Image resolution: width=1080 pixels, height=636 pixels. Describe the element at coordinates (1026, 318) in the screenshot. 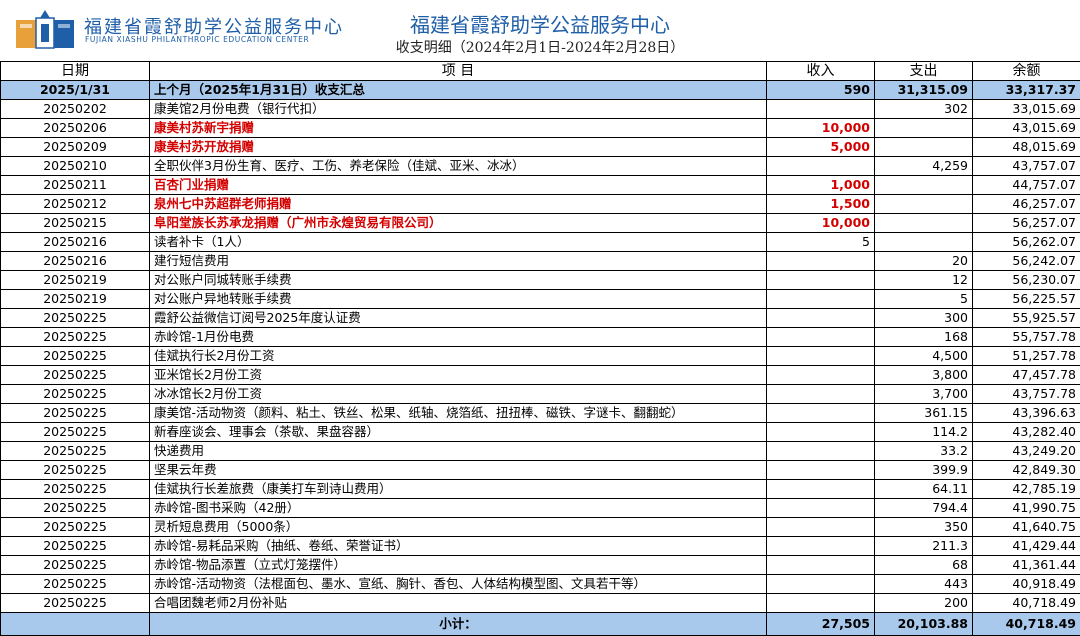

I see `row-balance: 55,925.57` at that location.